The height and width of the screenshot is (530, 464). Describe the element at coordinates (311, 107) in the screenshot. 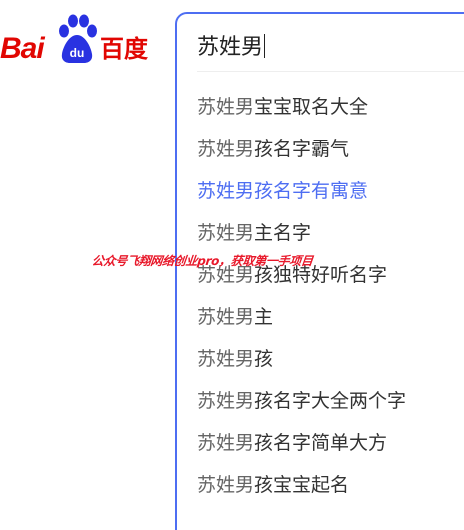

I see `suggestion-completion-part: 宝宝取名大全` at that location.